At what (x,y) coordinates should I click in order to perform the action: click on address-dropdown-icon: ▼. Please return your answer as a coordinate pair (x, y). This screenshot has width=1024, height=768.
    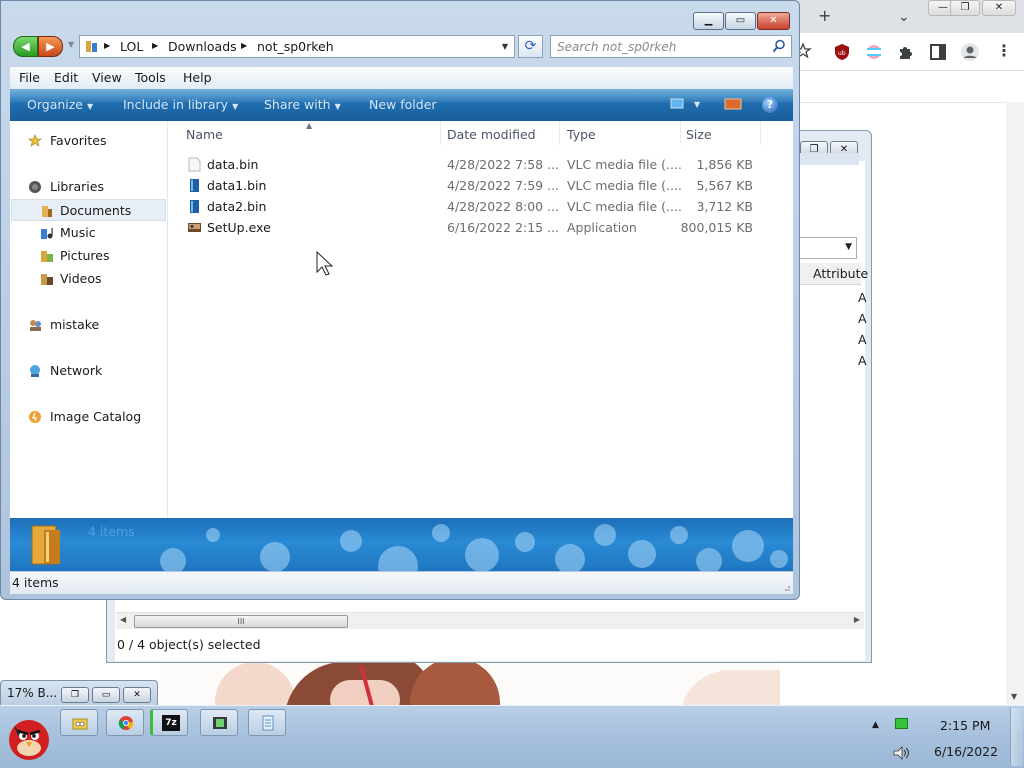
    Looking at the image, I should click on (505, 46).